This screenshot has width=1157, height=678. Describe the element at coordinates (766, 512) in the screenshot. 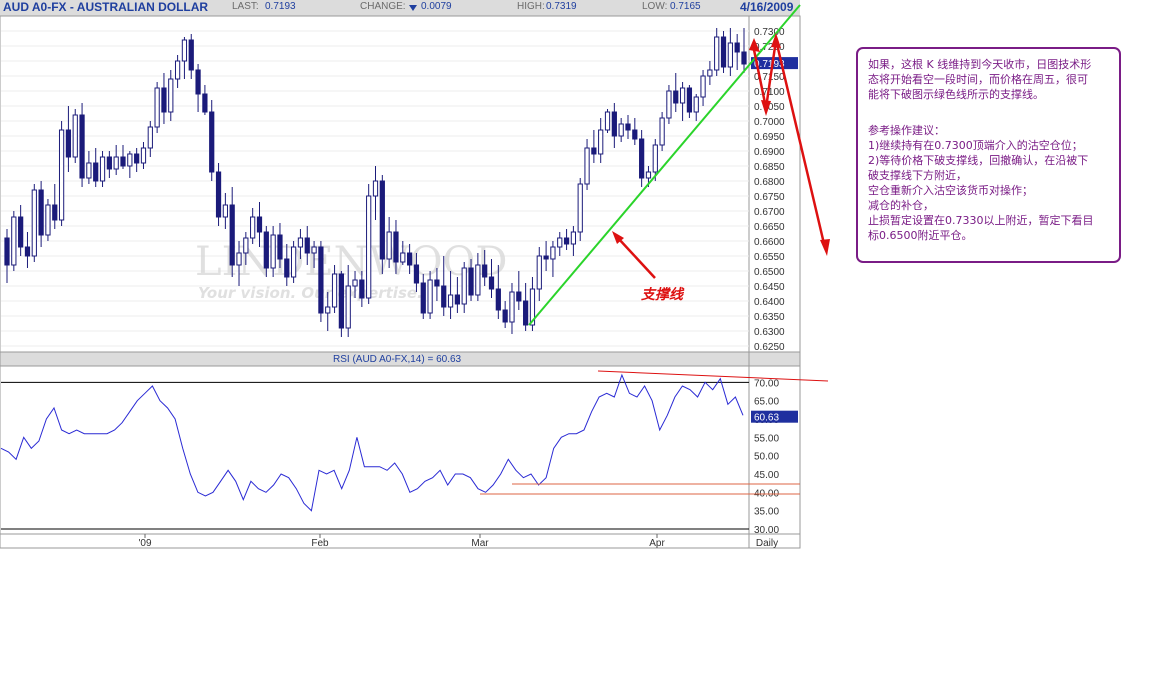

I see `rsi-tick-label: 35.00` at that location.